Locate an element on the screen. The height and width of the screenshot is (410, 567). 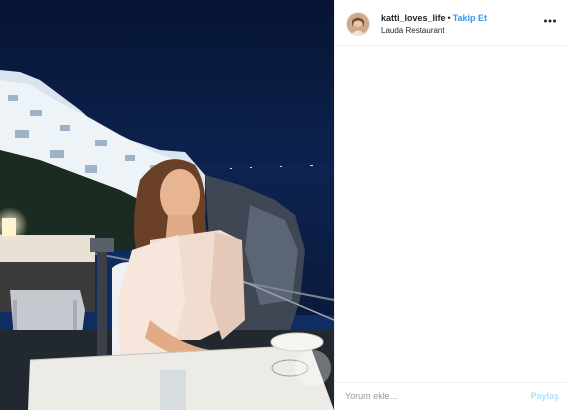
avatar-image is located at coordinates (358, 24).